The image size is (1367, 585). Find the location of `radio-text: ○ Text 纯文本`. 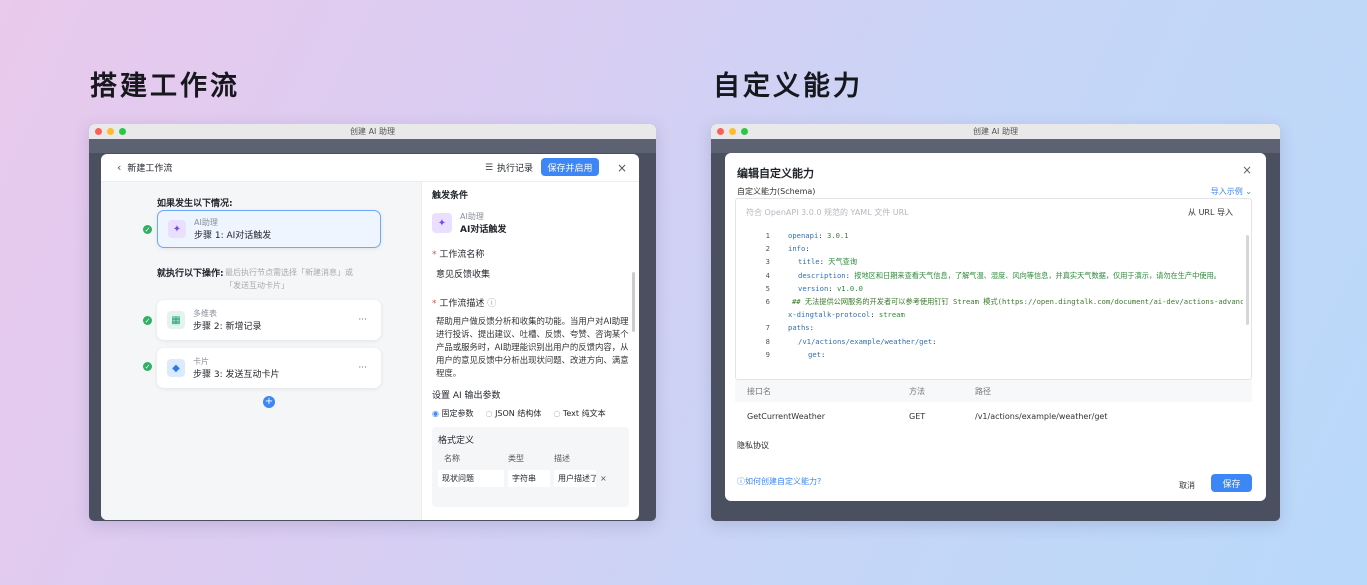

radio-text: ○ Text 纯文本 is located at coordinates (579, 413).